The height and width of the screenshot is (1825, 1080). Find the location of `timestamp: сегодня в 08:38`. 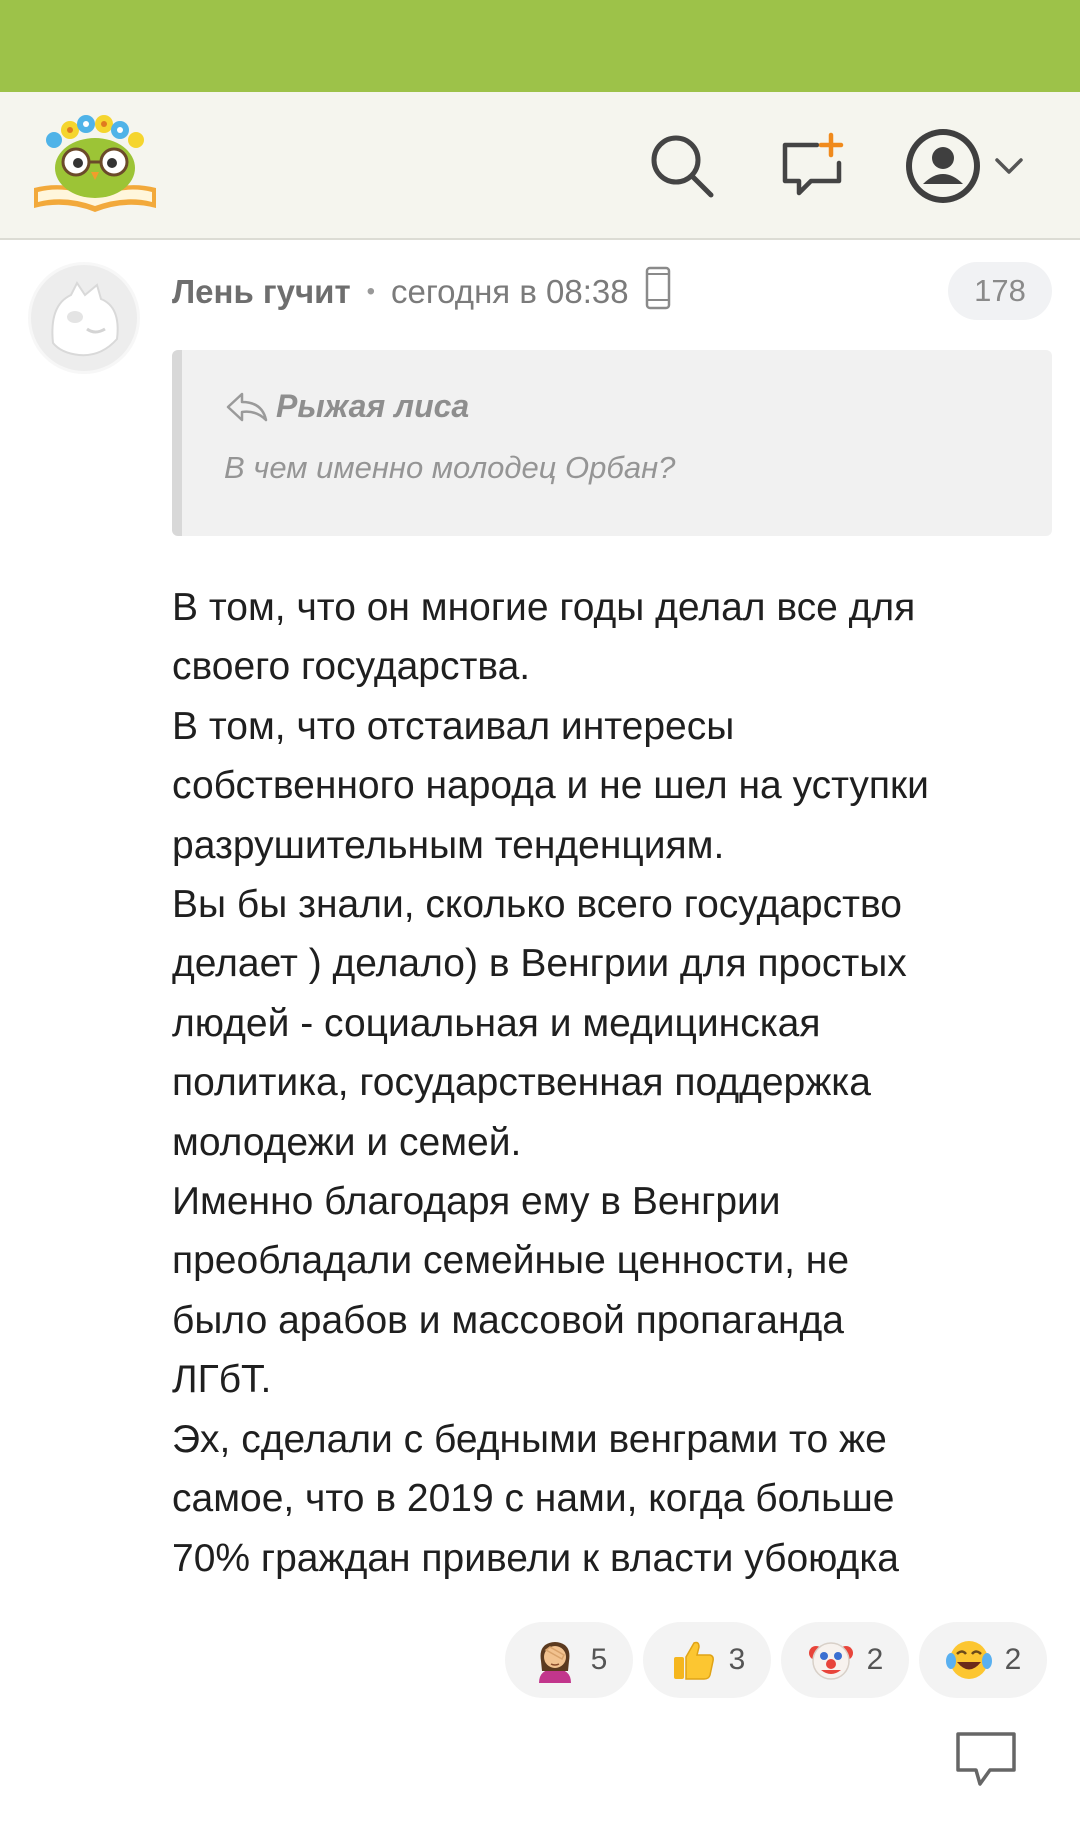

timestamp: сегодня в 08:38 is located at coordinates (510, 291).